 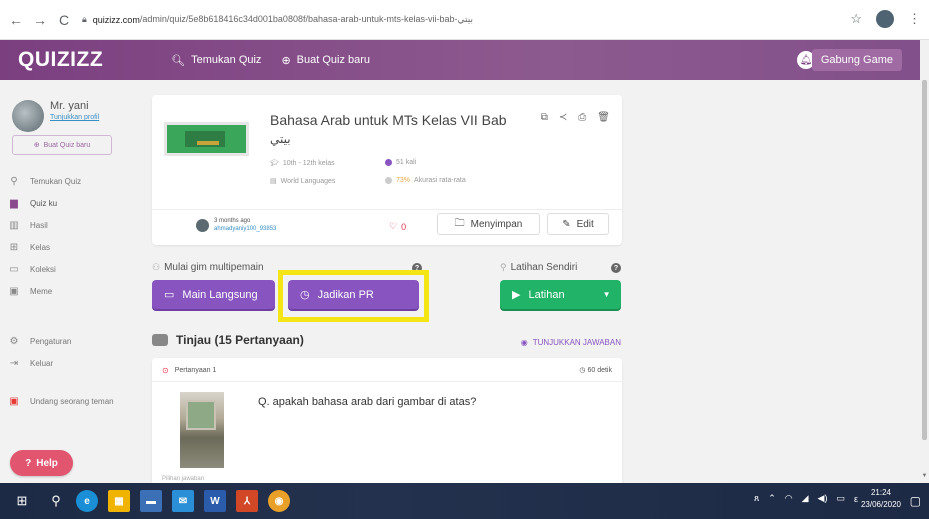 I want to click on quiz-thumbnail, so click(x=206, y=139).